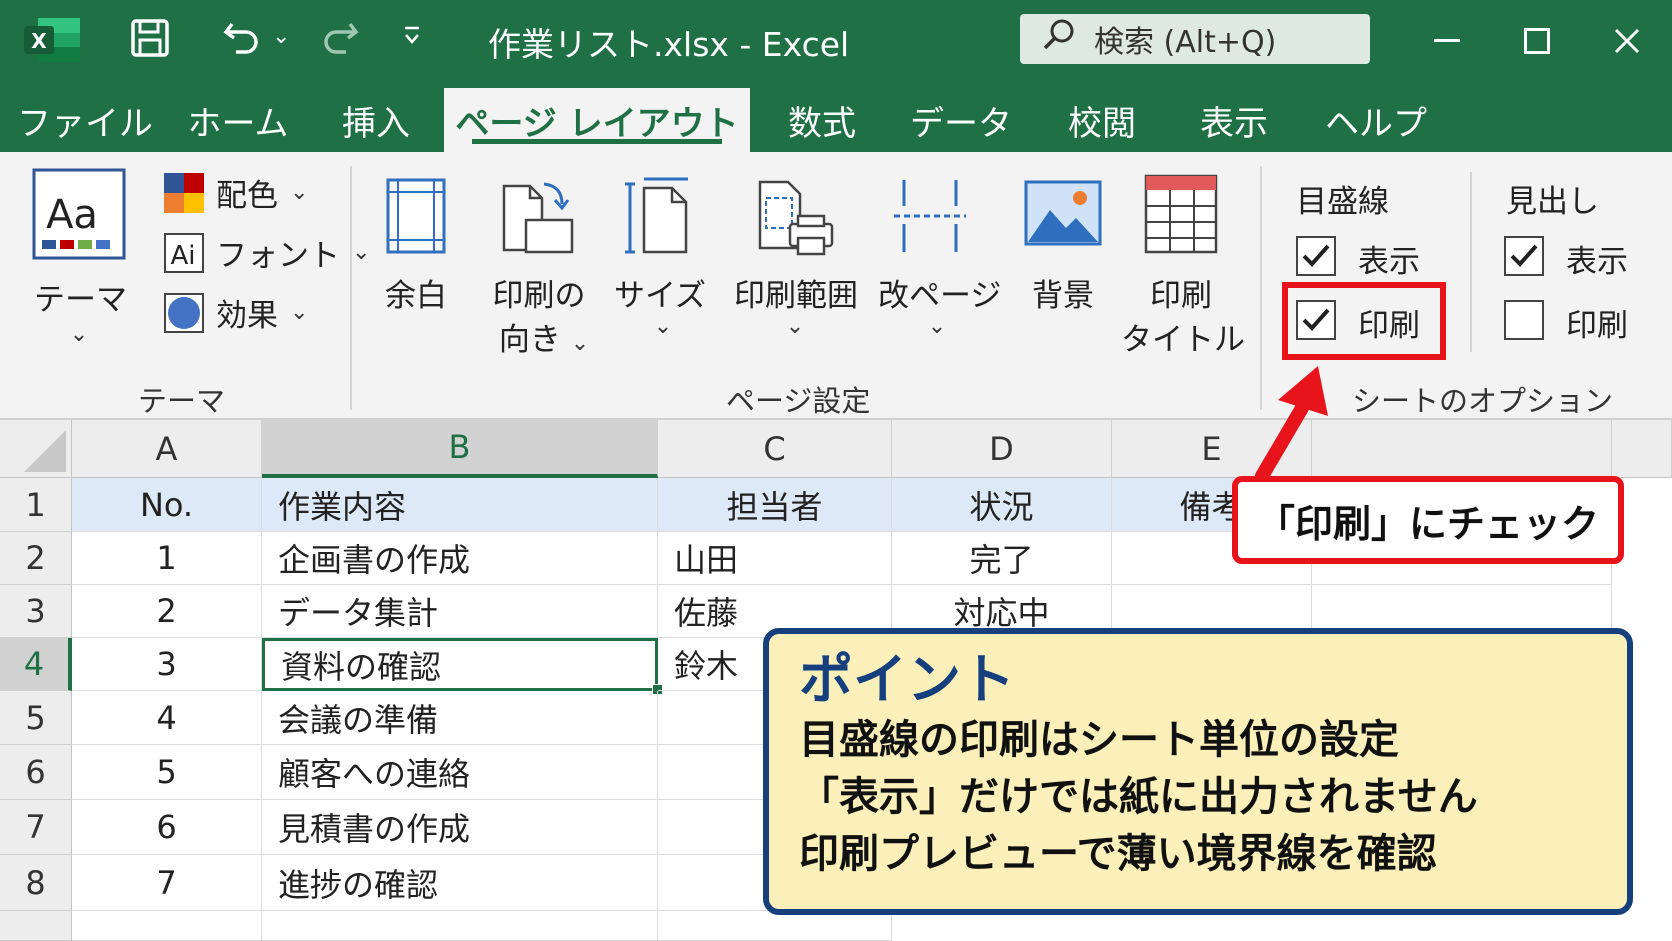  Describe the element at coordinates (907, 679) in the screenshot. I see `point-title: ポイント` at that location.